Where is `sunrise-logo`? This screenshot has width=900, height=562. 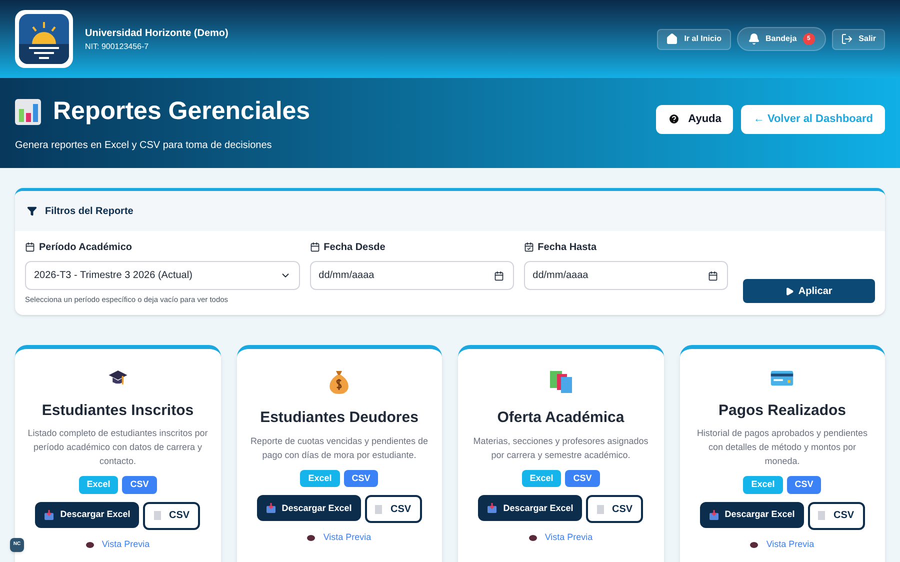 sunrise-logo is located at coordinates (44, 39).